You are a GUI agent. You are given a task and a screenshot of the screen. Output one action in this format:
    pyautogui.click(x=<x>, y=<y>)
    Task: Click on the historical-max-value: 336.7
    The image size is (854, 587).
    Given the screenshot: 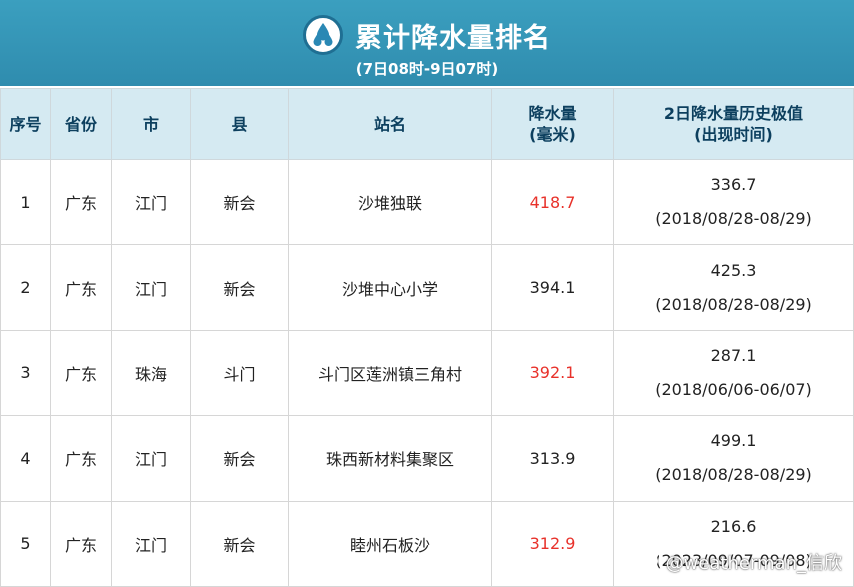 What is the action you would take?
    pyautogui.click(x=733, y=185)
    